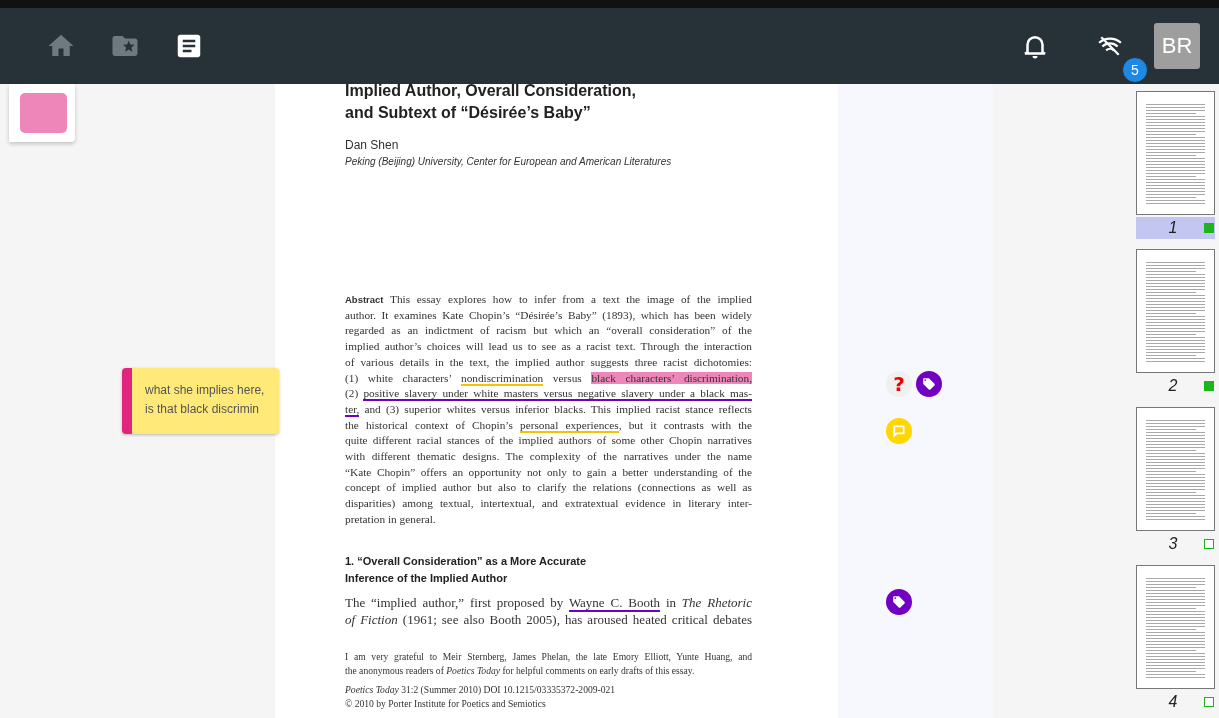 The width and height of the screenshot is (1219, 718). I want to click on page-label-row: 2, so click(1175, 386).